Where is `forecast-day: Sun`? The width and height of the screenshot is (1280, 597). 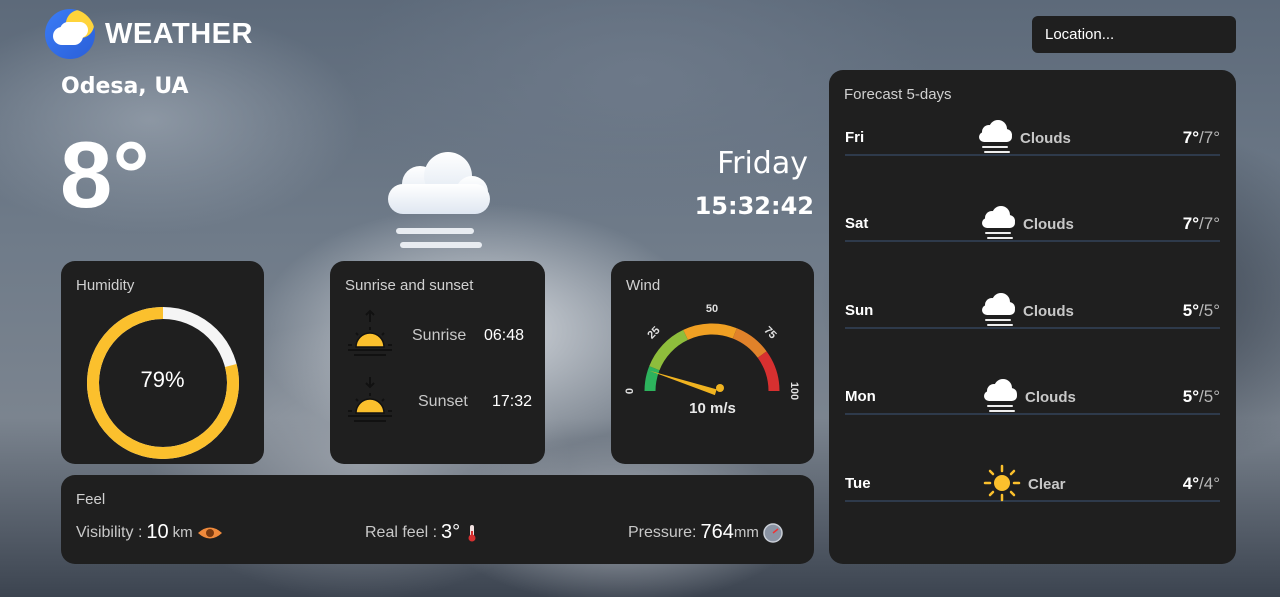 forecast-day: Sun is located at coordinates (859, 310).